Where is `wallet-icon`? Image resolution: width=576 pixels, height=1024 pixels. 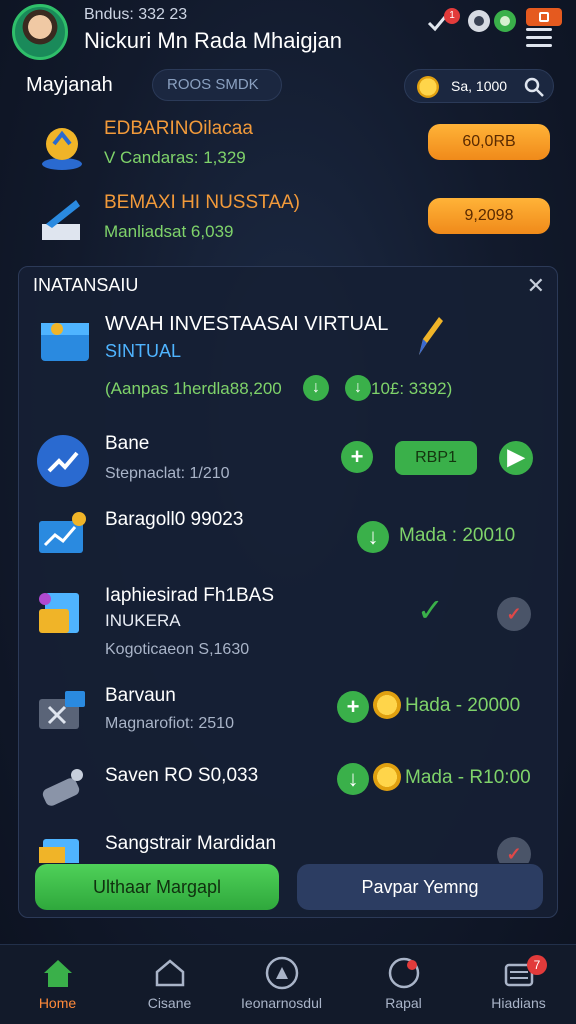 wallet-icon is located at coordinates (505, 21).